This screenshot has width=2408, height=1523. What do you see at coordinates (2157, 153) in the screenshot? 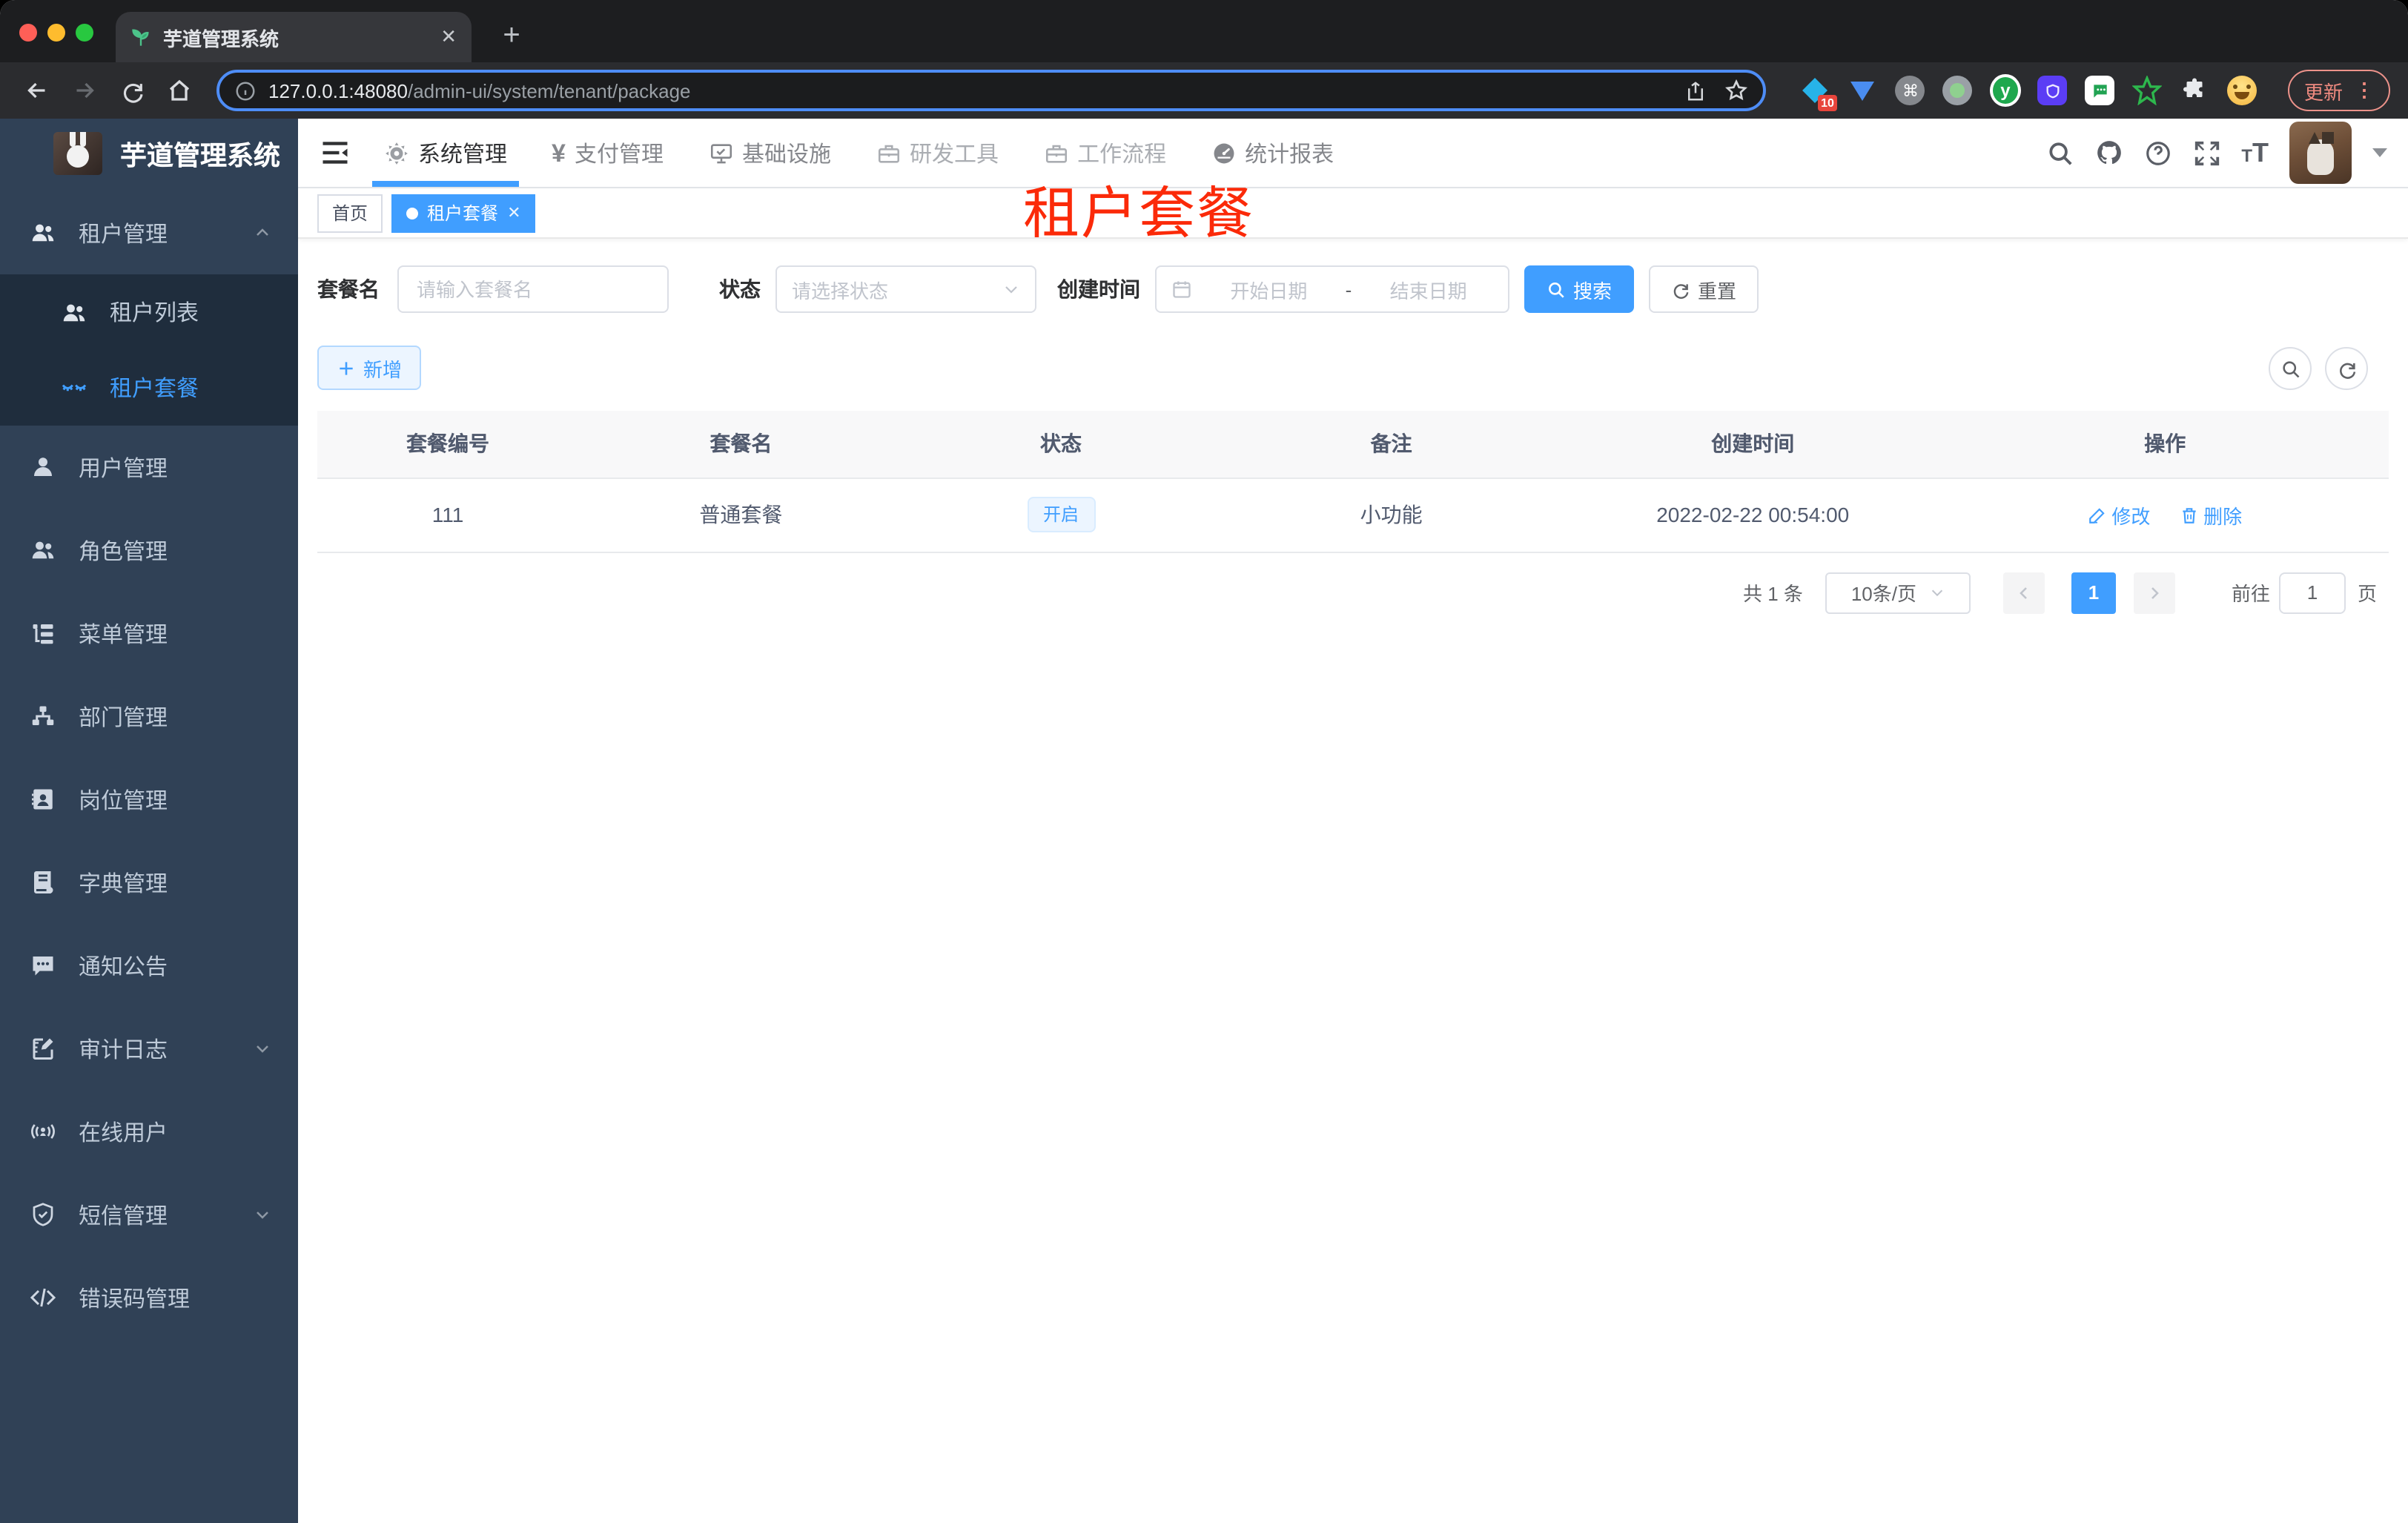
I see `help-icon` at bounding box center [2157, 153].